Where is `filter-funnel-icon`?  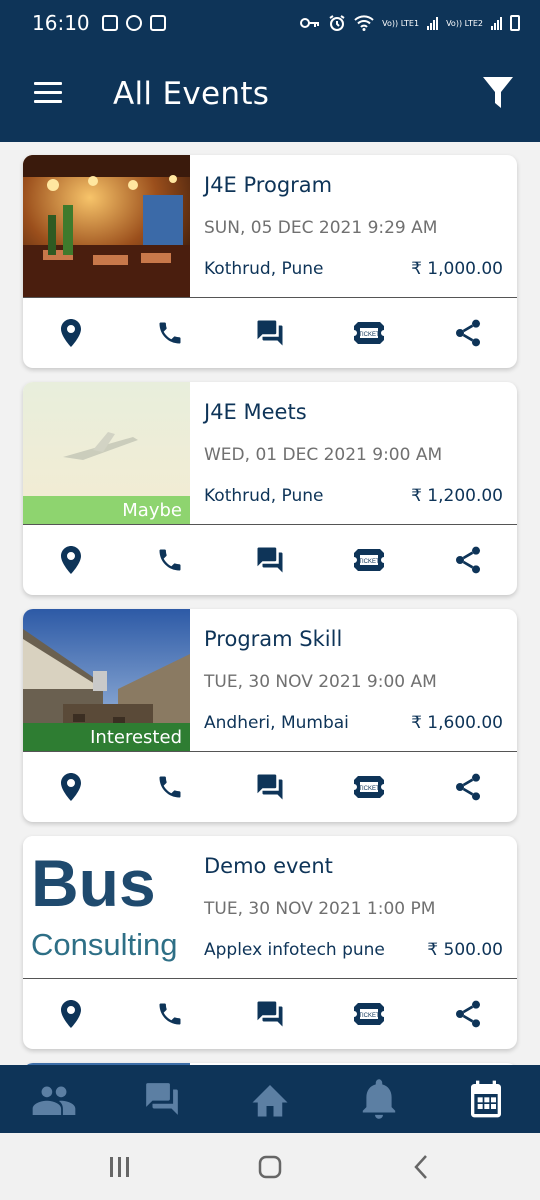
filter-funnel-icon is located at coordinates (498, 93).